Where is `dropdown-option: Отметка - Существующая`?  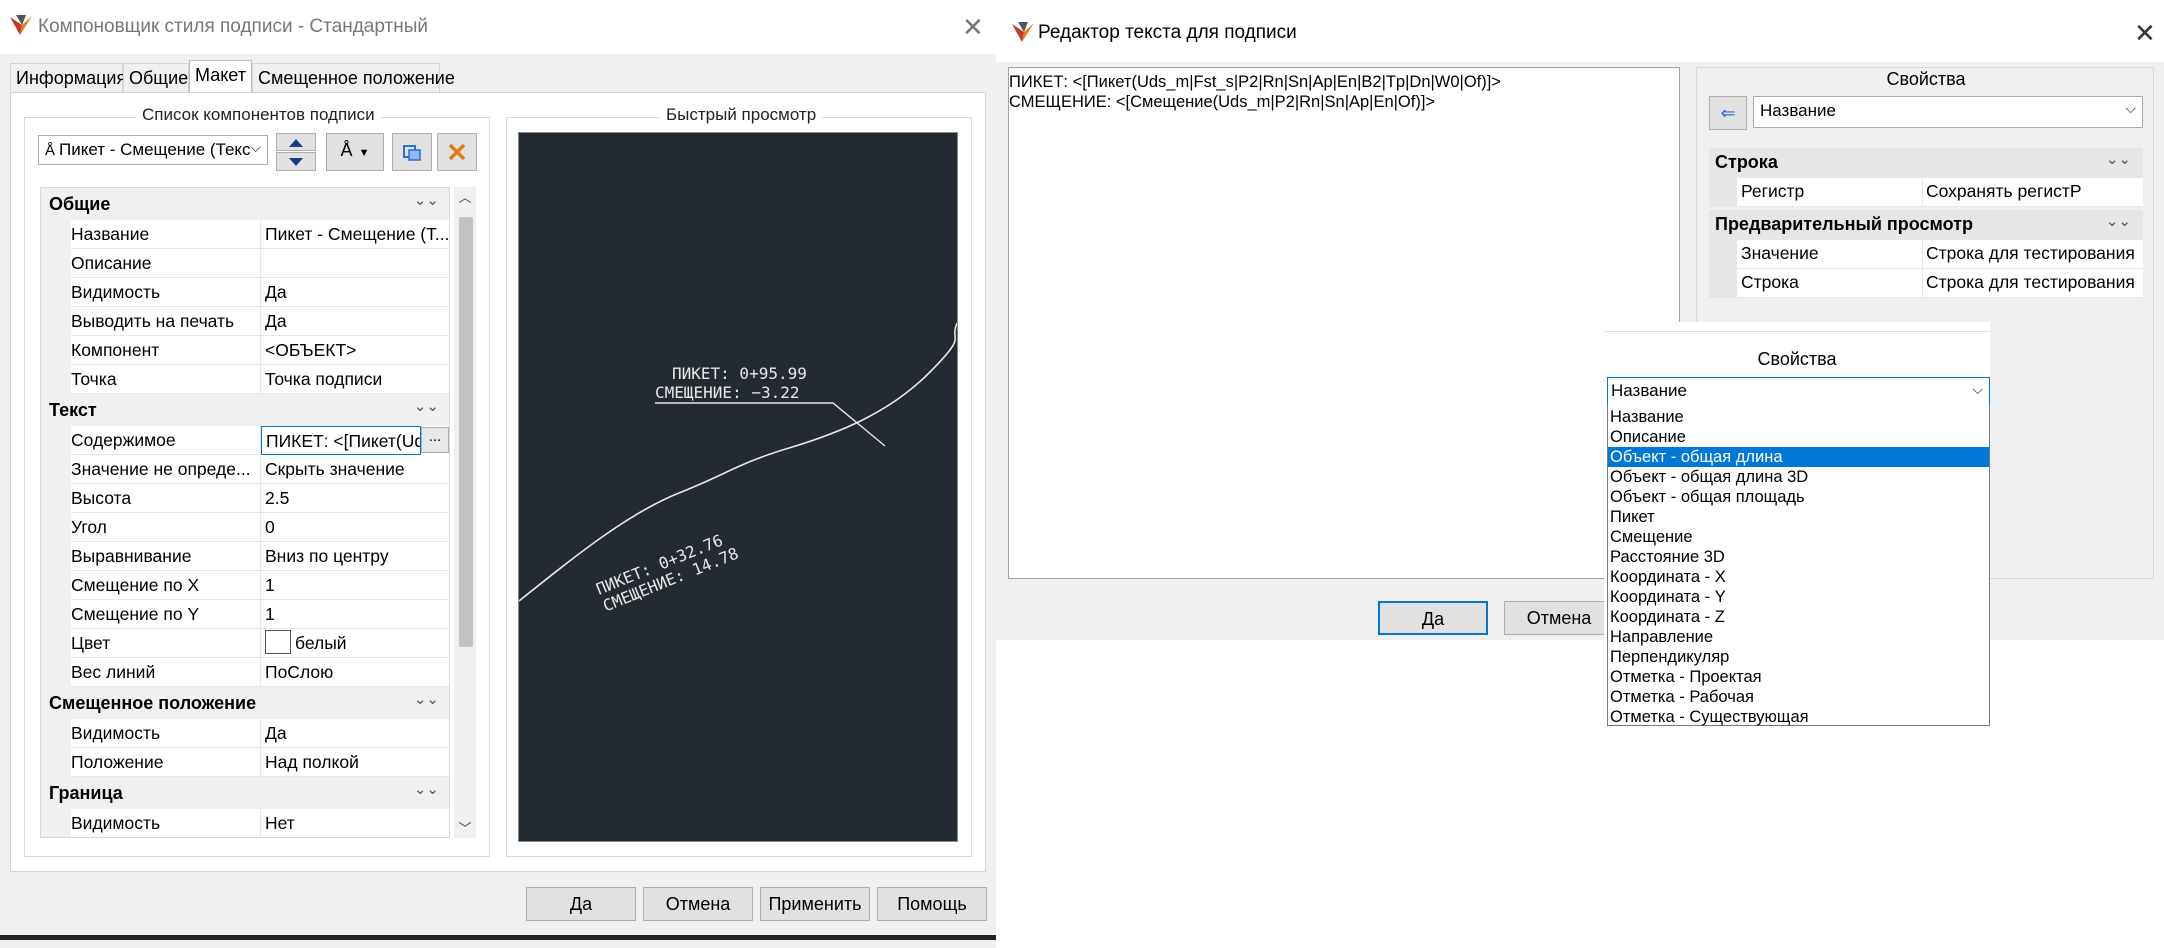
dropdown-option: Отметка - Существующая is located at coordinates (1798, 717).